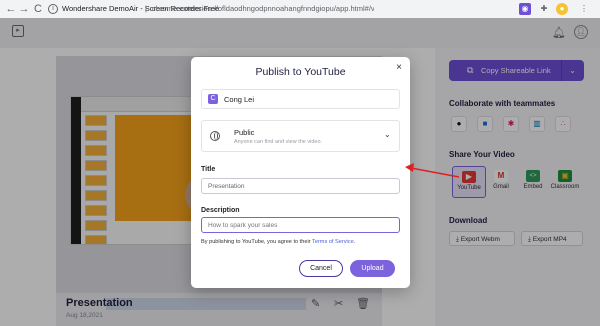 This screenshot has height=326, width=600. I want to click on close-icon: ×, so click(399, 68).